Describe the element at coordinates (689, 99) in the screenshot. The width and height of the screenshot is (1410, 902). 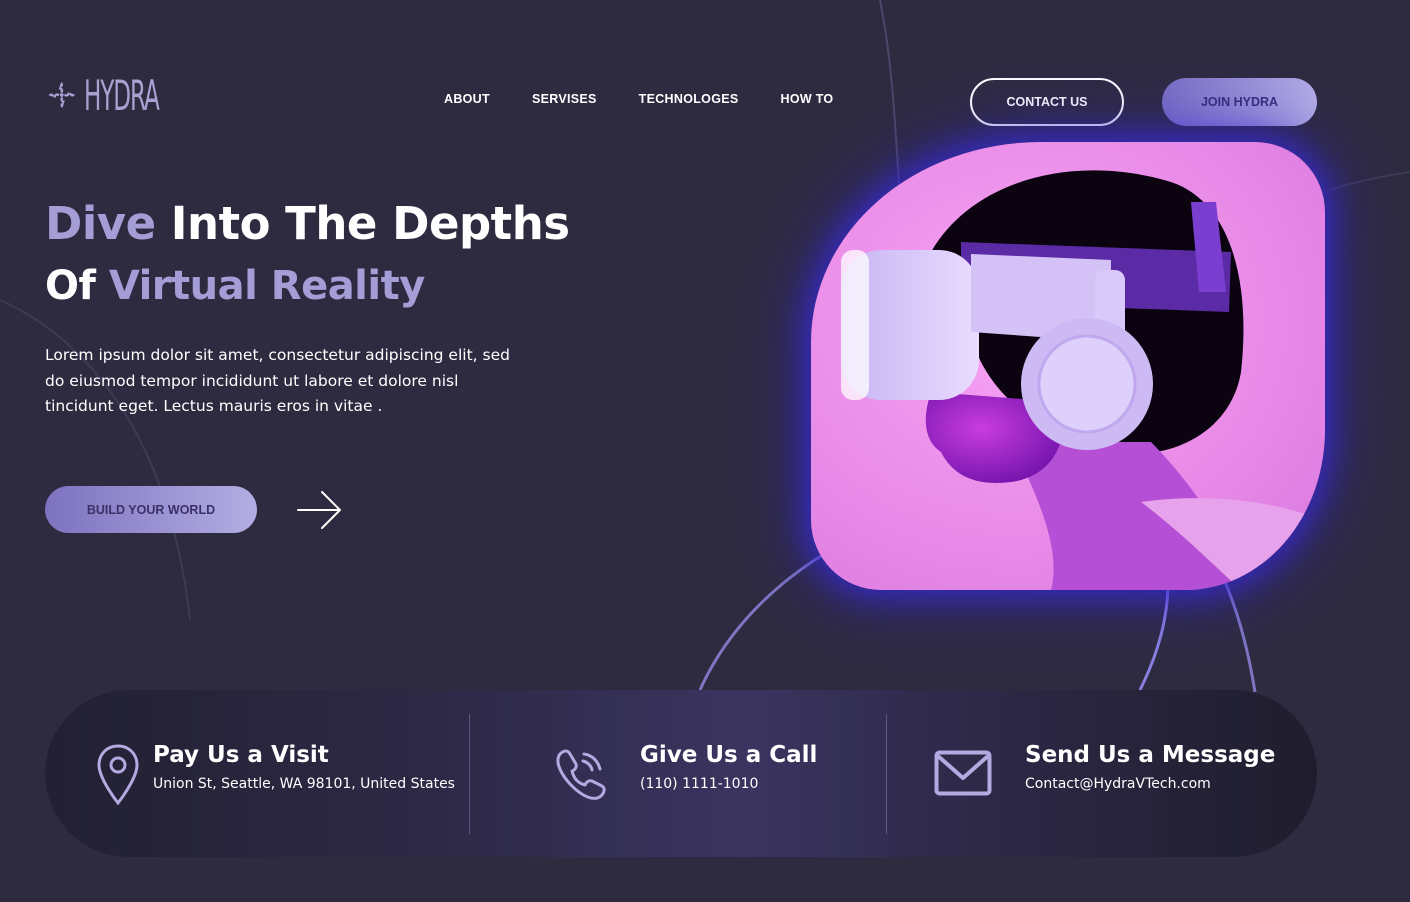
I see `nav-technologies: TECHNOLOGES` at that location.